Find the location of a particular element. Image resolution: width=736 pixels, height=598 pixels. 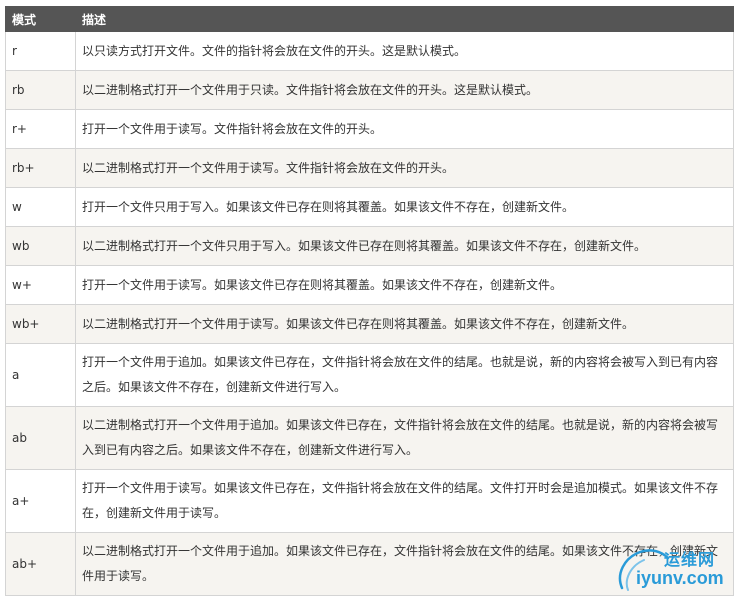

mode-cell: rb is located at coordinates (40, 90).